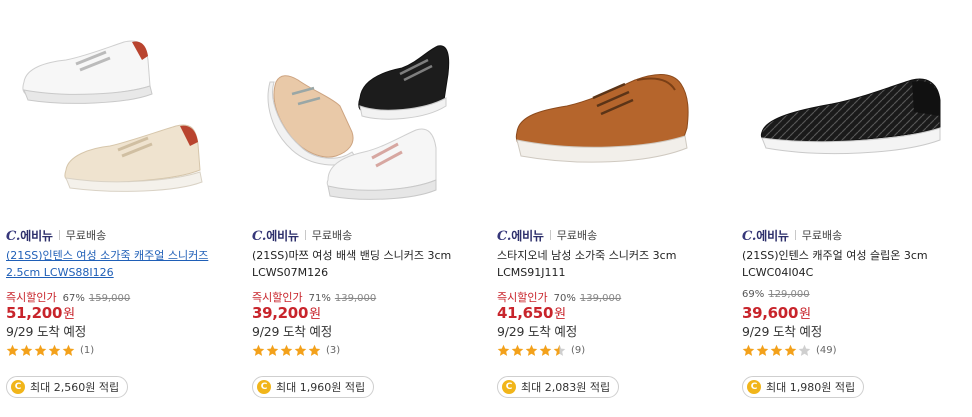 The image size is (972, 417). What do you see at coordinates (286, 313) in the screenshot?
I see `sale-price: 39,200원` at bounding box center [286, 313].